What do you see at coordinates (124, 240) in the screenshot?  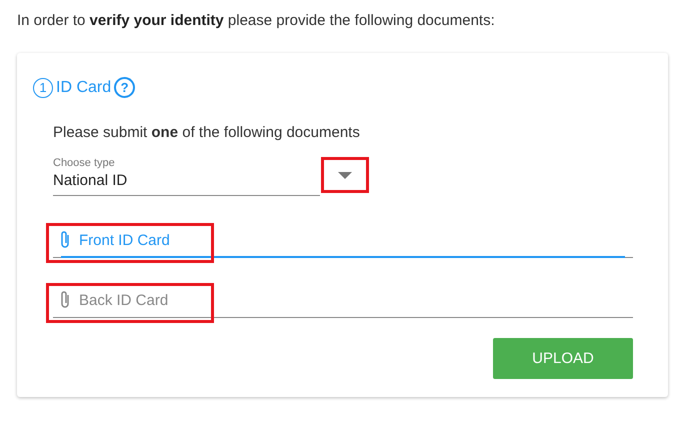 I see `file-label: Front ID Card` at bounding box center [124, 240].